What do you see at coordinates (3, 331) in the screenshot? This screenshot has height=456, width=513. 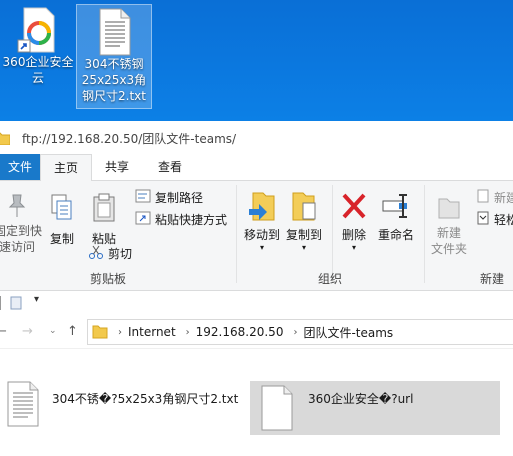 I see `back-arrow-icon: ←` at bounding box center [3, 331].